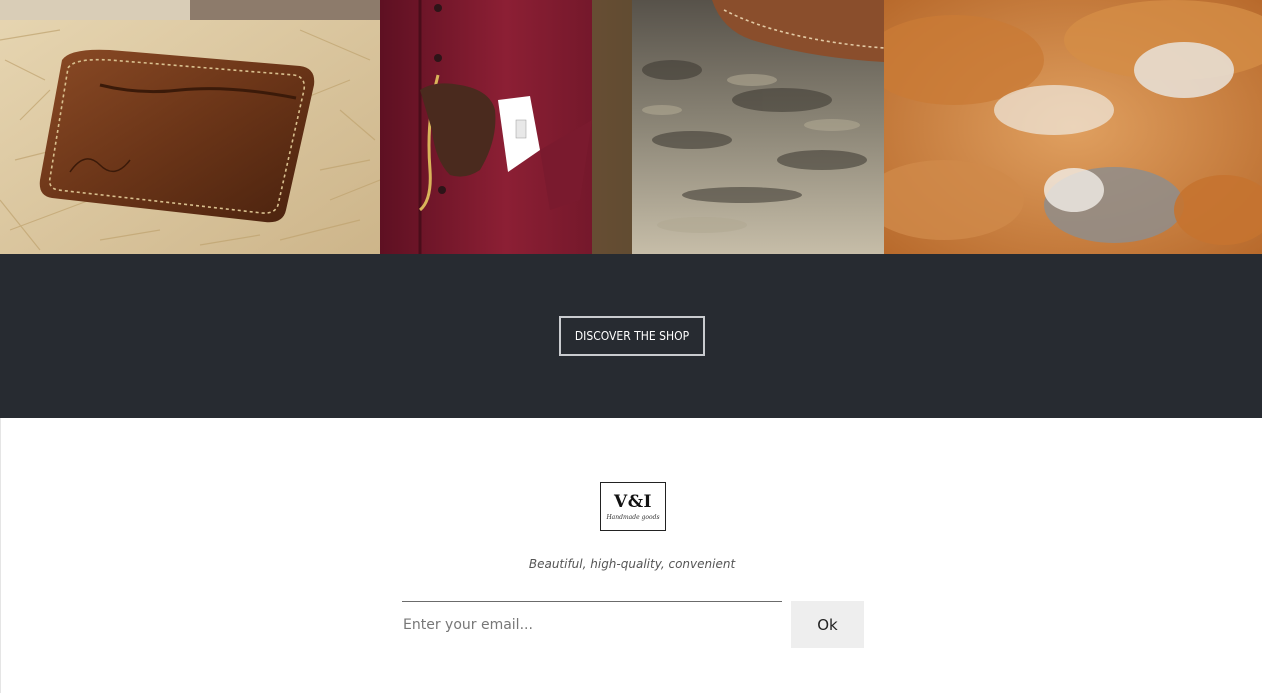 This screenshot has height=693, width=1262. What do you see at coordinates (190, 127) in the screenshot?
I see `leather-card-wallet-photo` at bounding box center [190, 127].